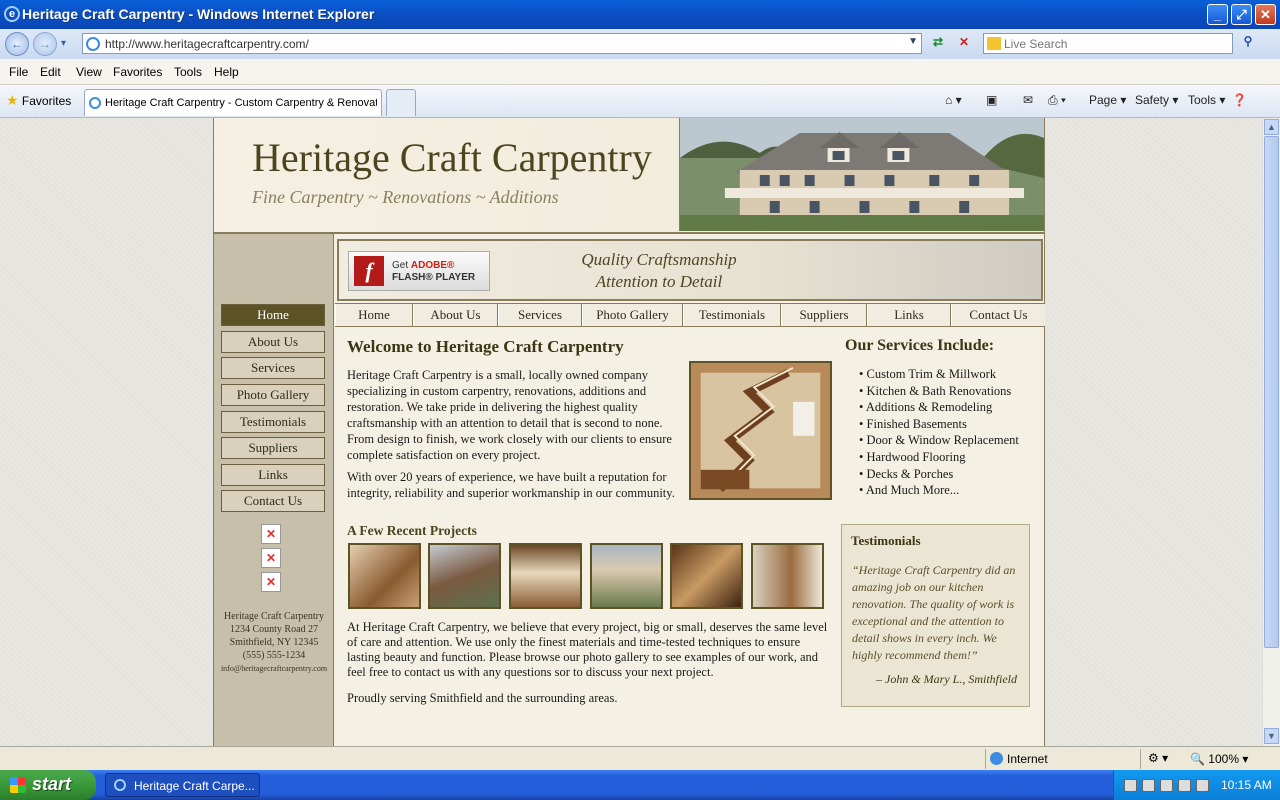  I want to click on print-icon: ⎙ ▾, so click(1057, 100).